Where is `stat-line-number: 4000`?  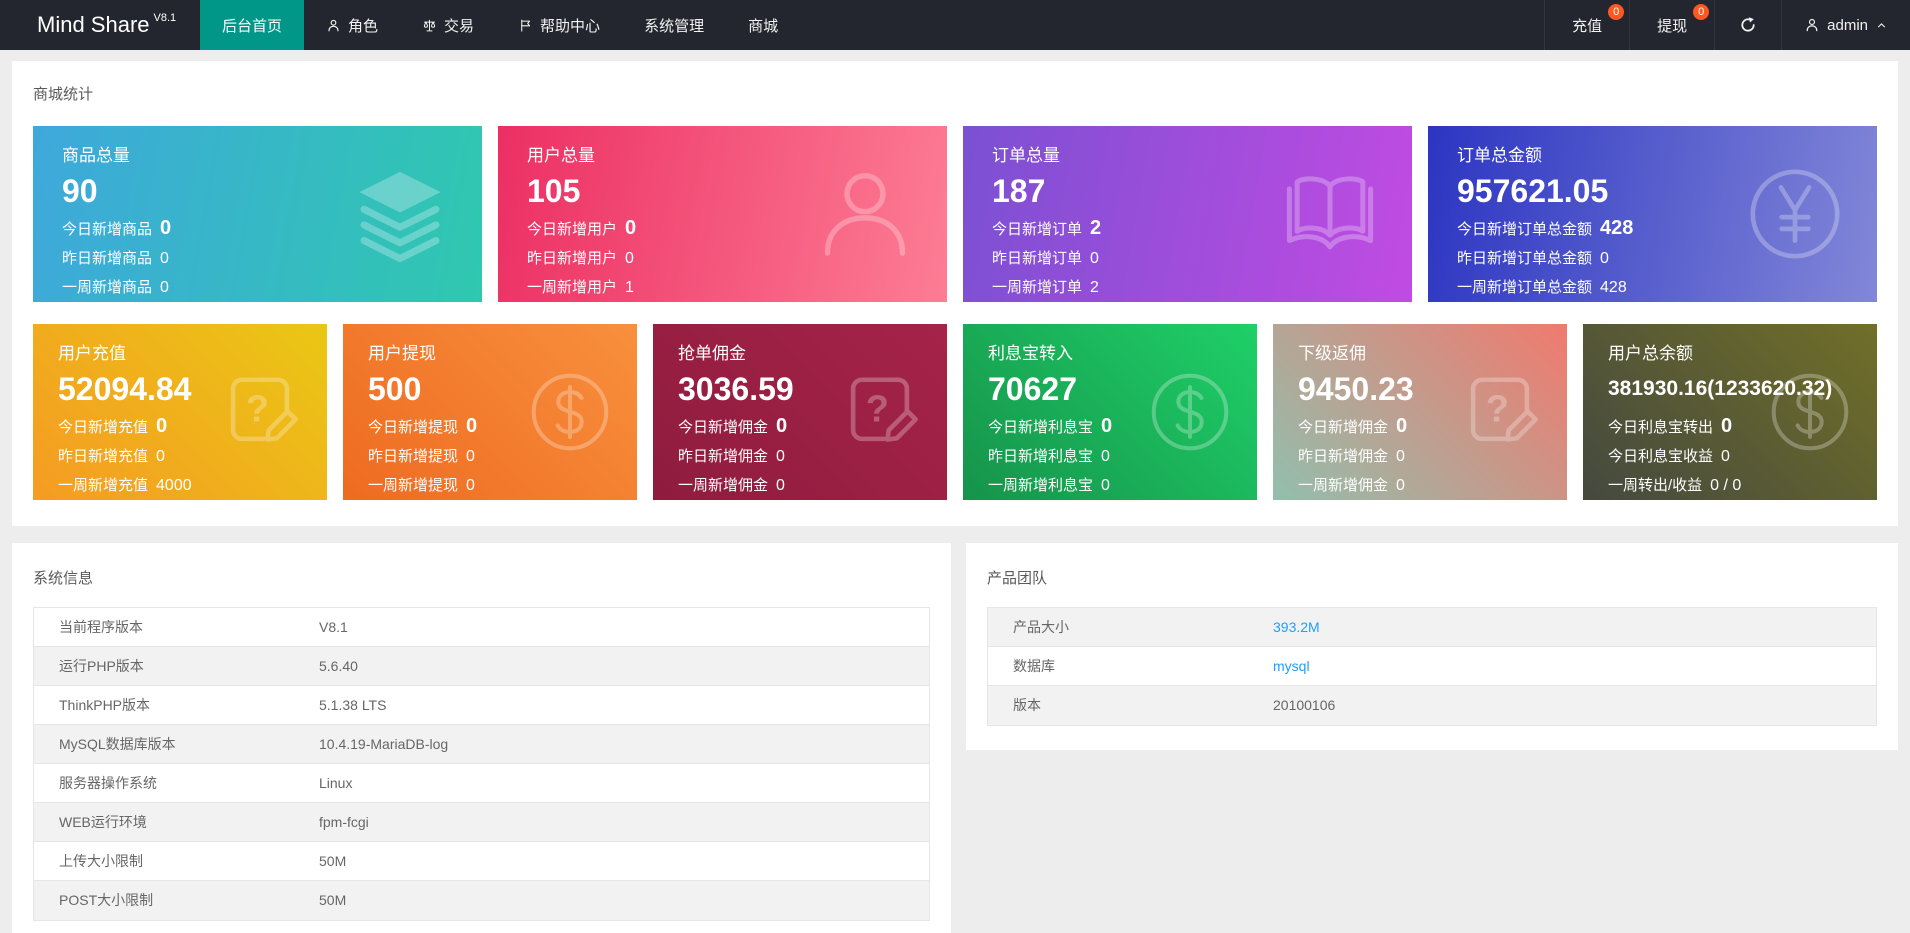
stat-line-number: 4000 is located at coordinates (174, 485).